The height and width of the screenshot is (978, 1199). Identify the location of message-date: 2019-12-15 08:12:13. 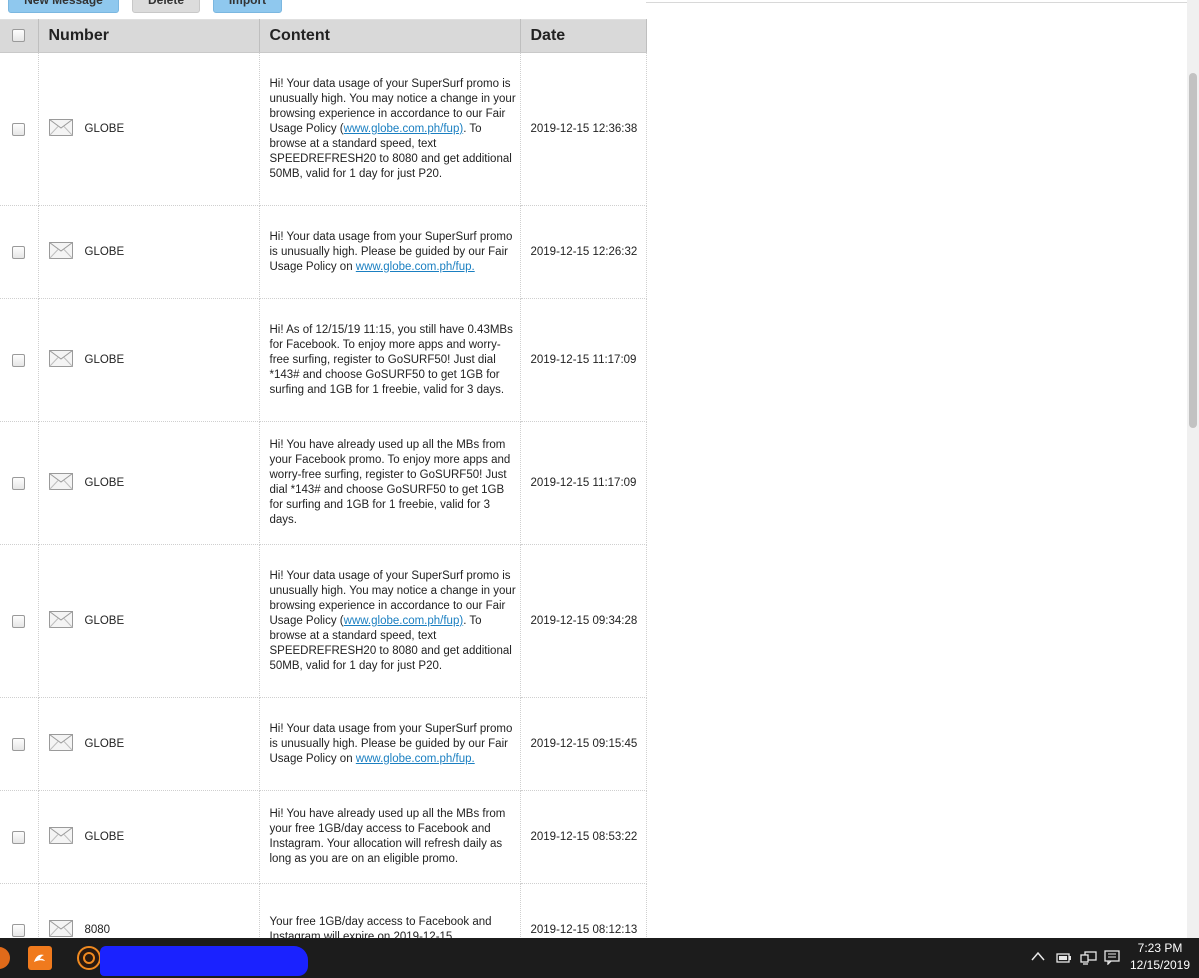
(583, 910).